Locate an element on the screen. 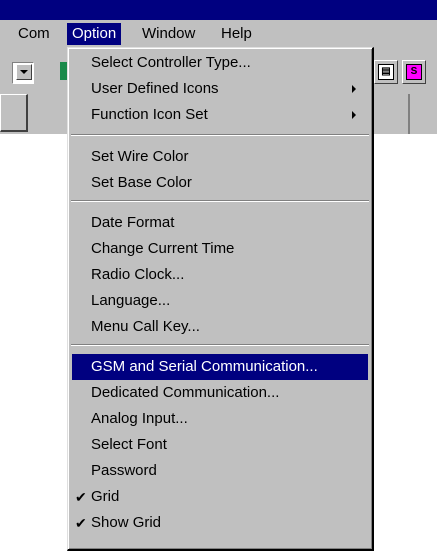 The width and height of the screenshot is (437, 551). menu-item-label: Function Icon Set is located at coordinates (149, 114).